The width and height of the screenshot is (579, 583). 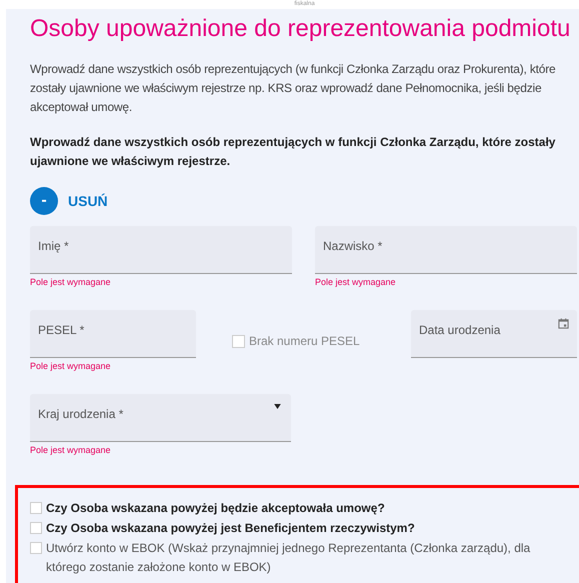 What do you see at coordinates (297, 558) in the screenshot?
I see `checkbox-option: Utwórz konto w EBOK (Wskaż przynajmniej jednego Reprezentanta (Członka zarządu), dla którego zostanie założone konto w EBOK)` at bounding box center [297, 558].